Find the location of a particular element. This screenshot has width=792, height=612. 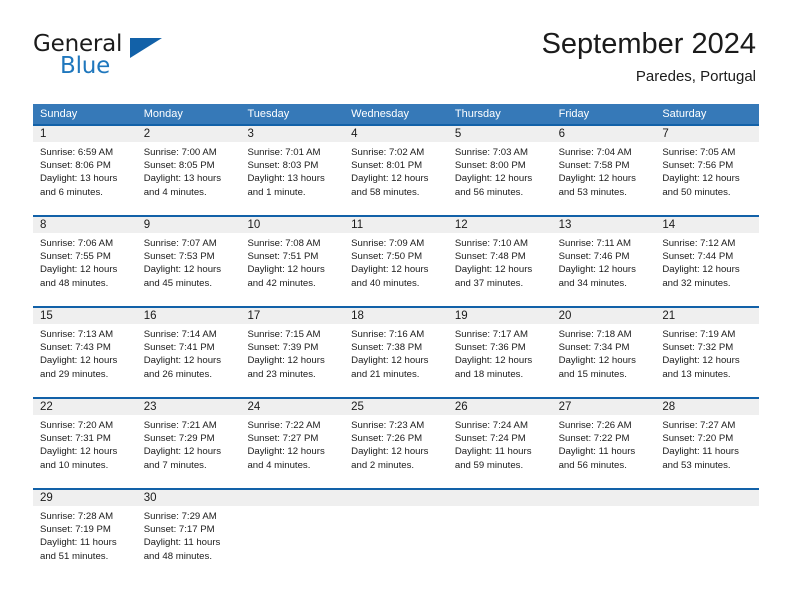

day-cell-empty is located at coordinates (707, 534).